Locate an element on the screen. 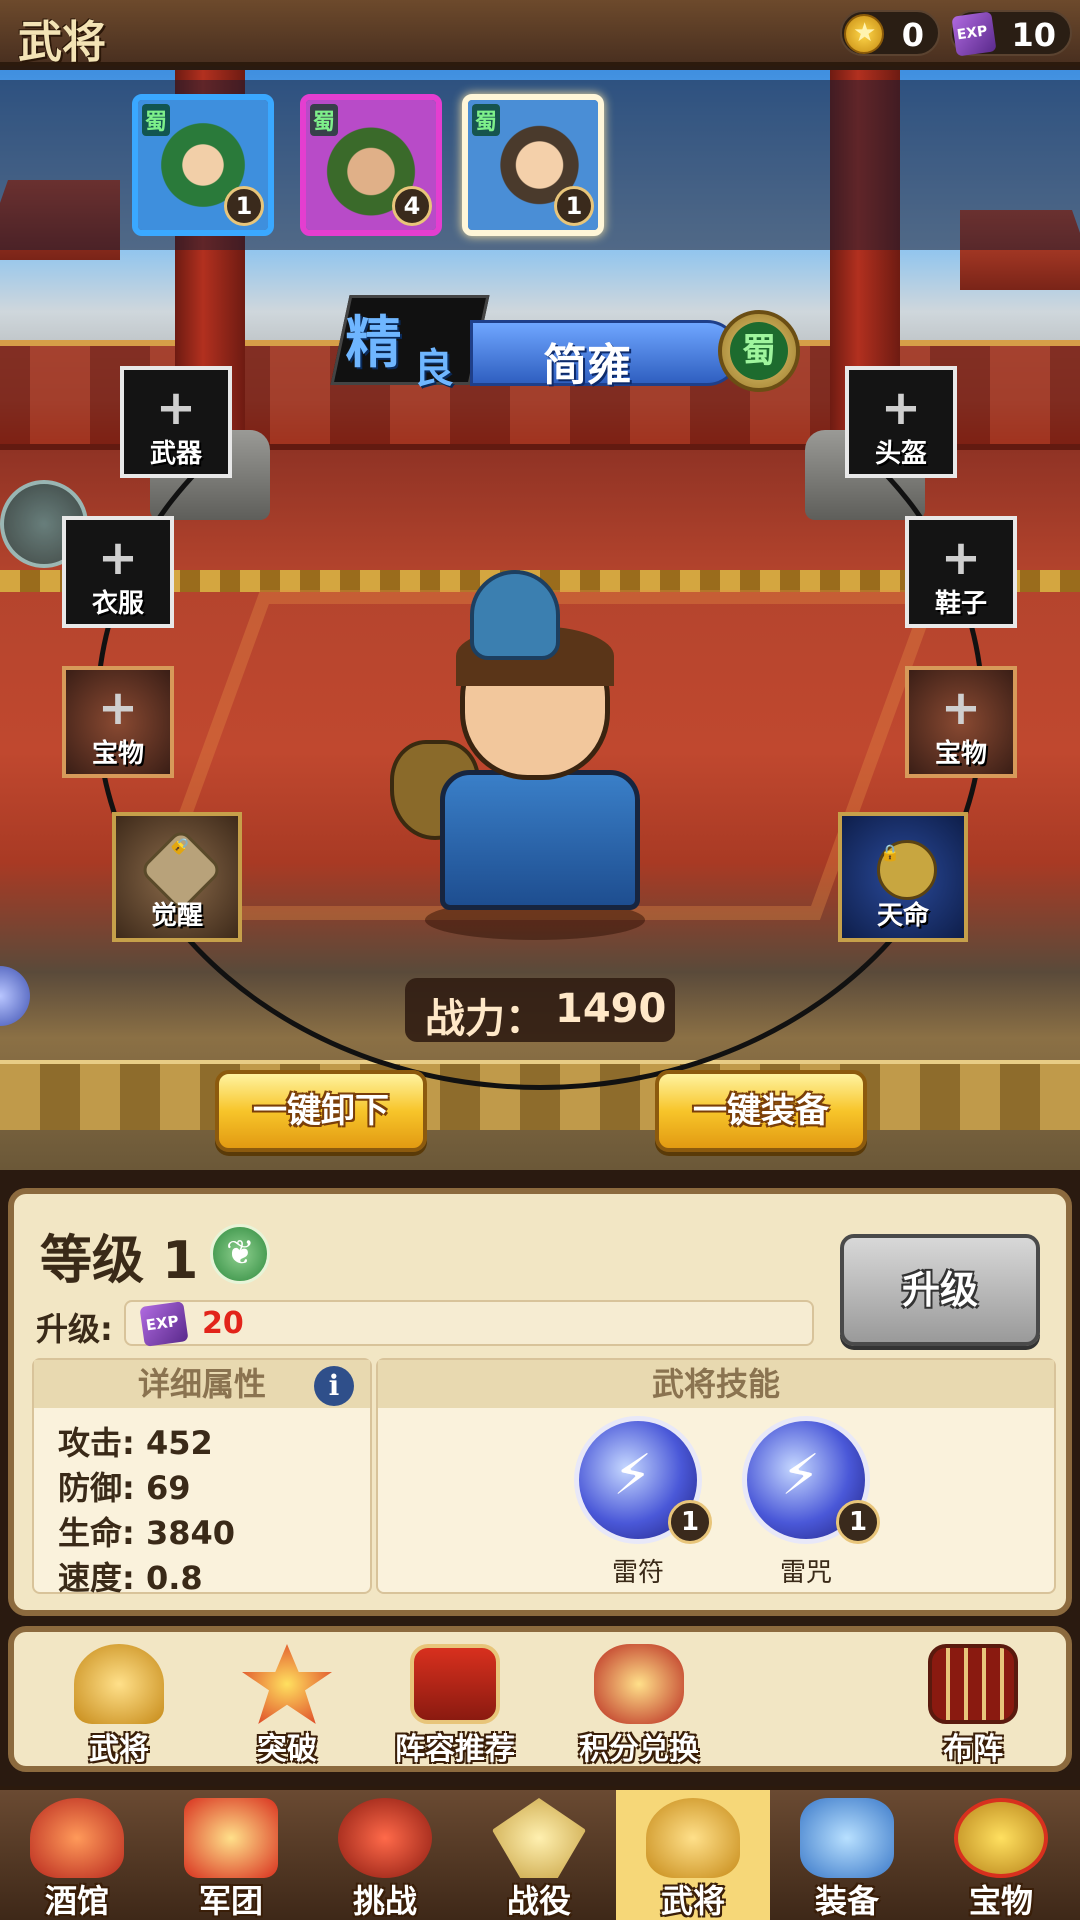  slot-label: 觉醒 is located at coordinates (176, 916).